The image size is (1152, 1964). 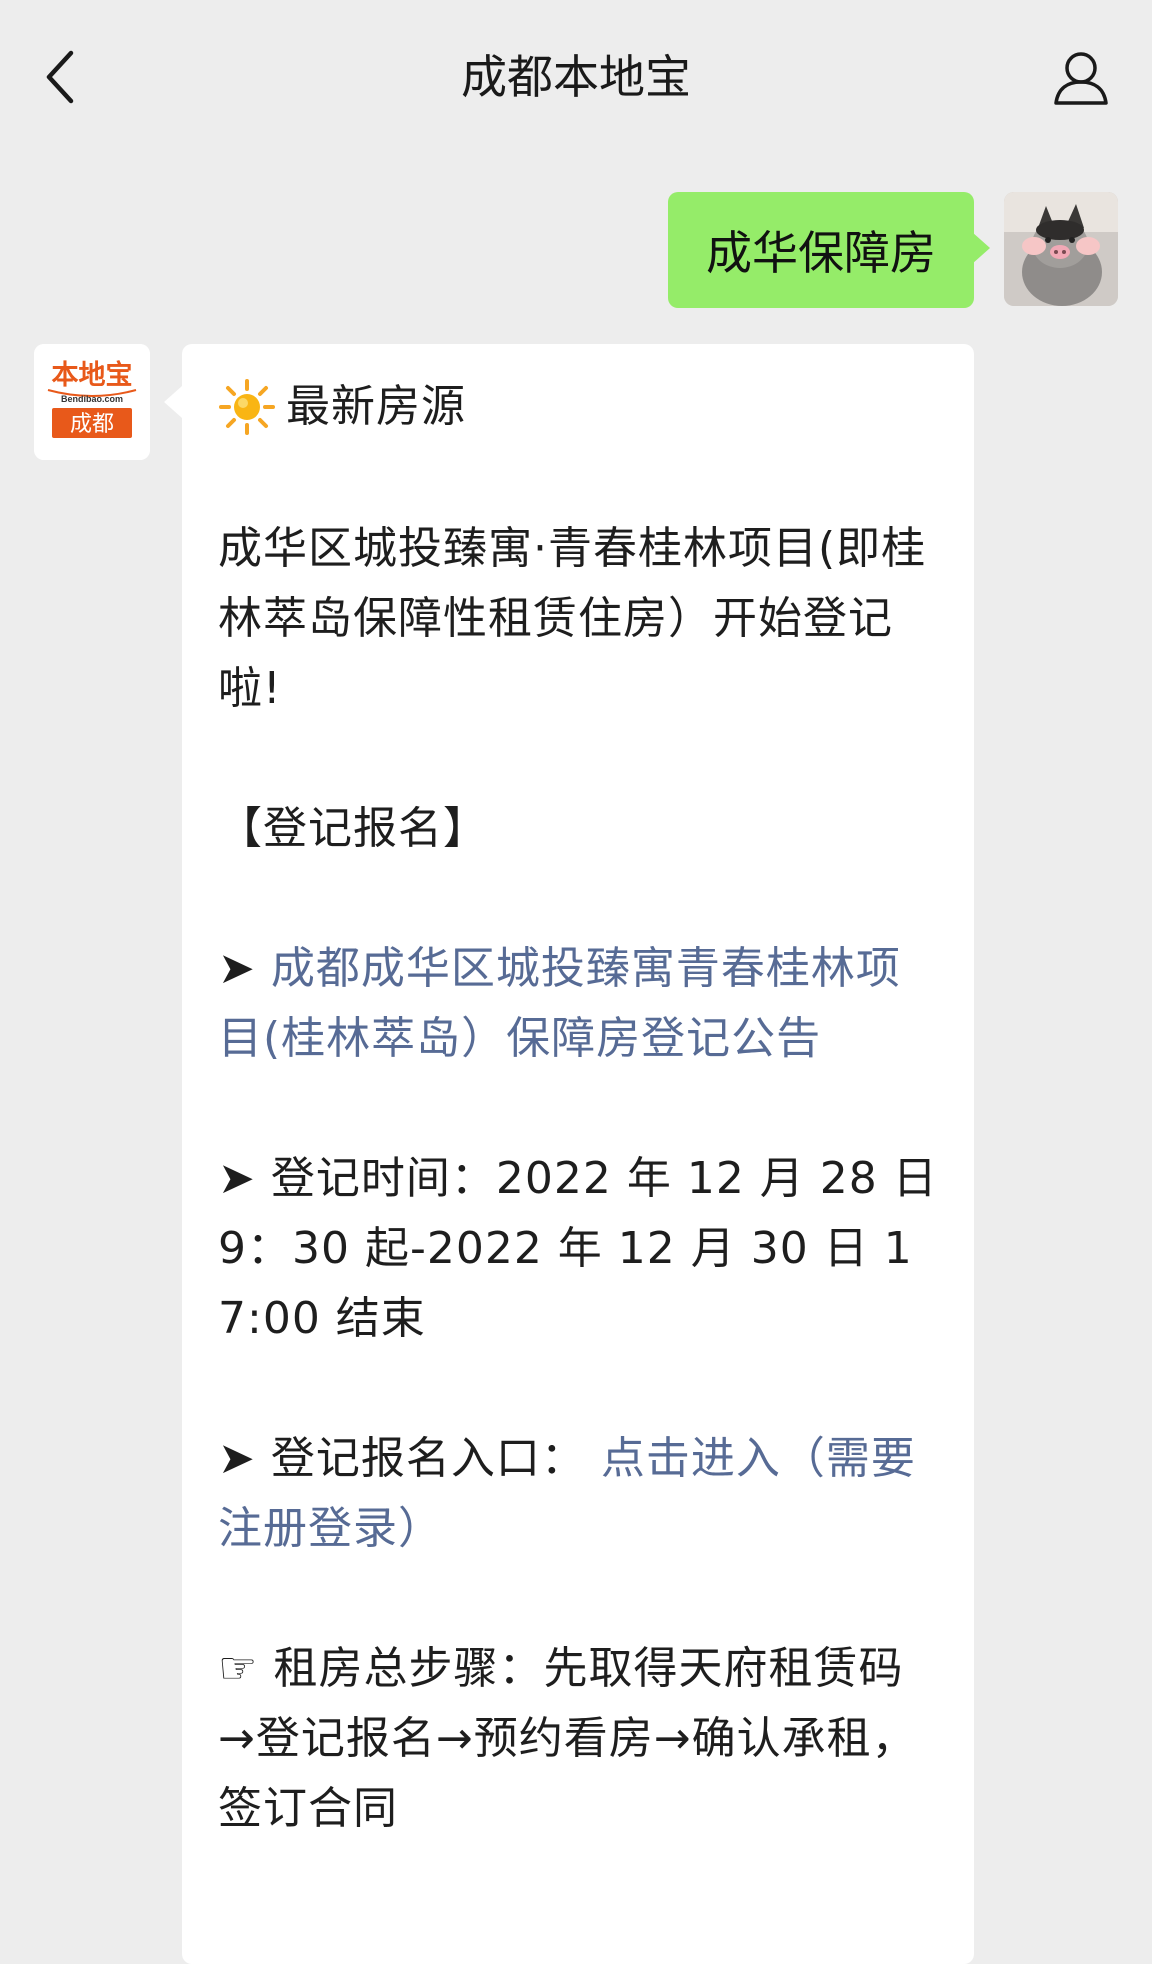 I want to click on logo-text-top: 本地宝, so click(x=92, y=374).